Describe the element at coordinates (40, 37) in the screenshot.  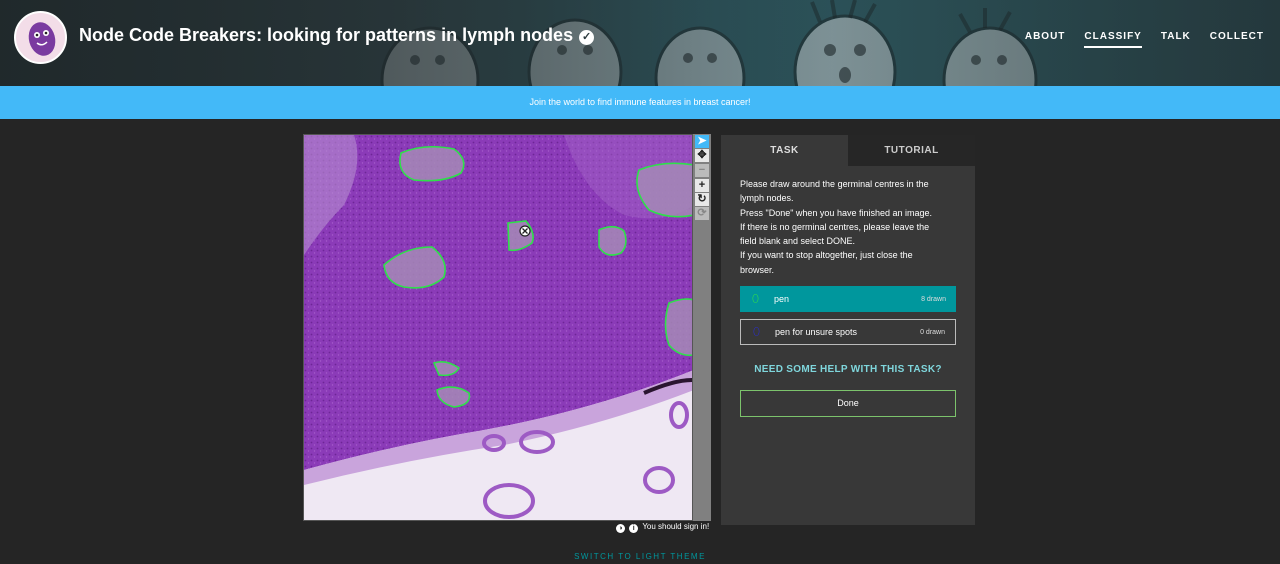
I see `project-avatar` at that location.